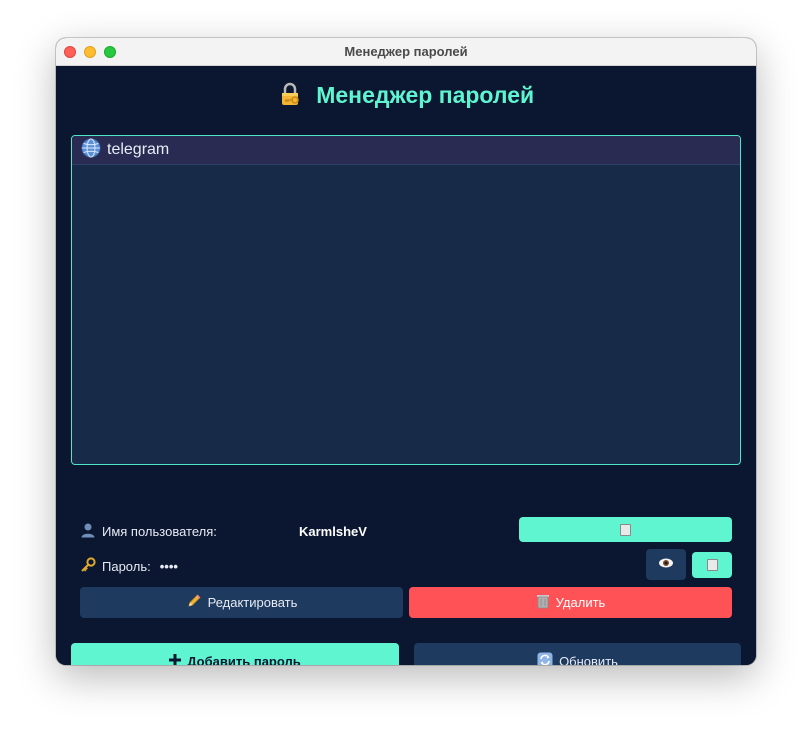 Image resolution: width=812 pixels, height=740 pixels. I want to click on add-password-label: Добавить пароль, so click(244, 659).